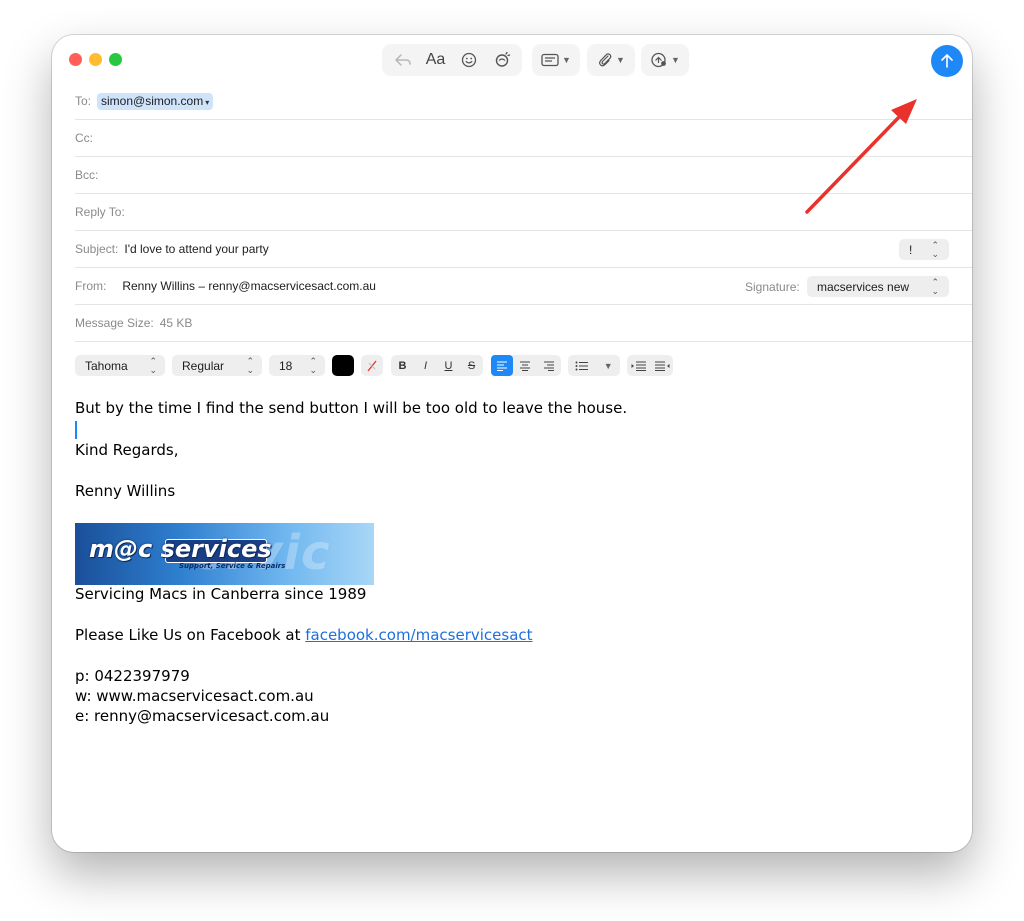  What do you see at coordinates (286, 365) in the screenshot?
I see `size-value: 18` at bounding box center [286, 365].